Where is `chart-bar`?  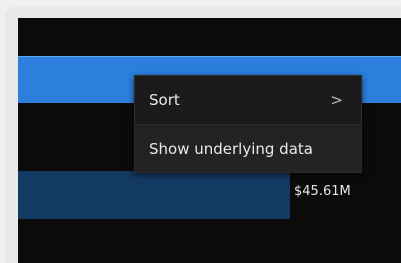 chart-bar is located at coordinates (154, 195).